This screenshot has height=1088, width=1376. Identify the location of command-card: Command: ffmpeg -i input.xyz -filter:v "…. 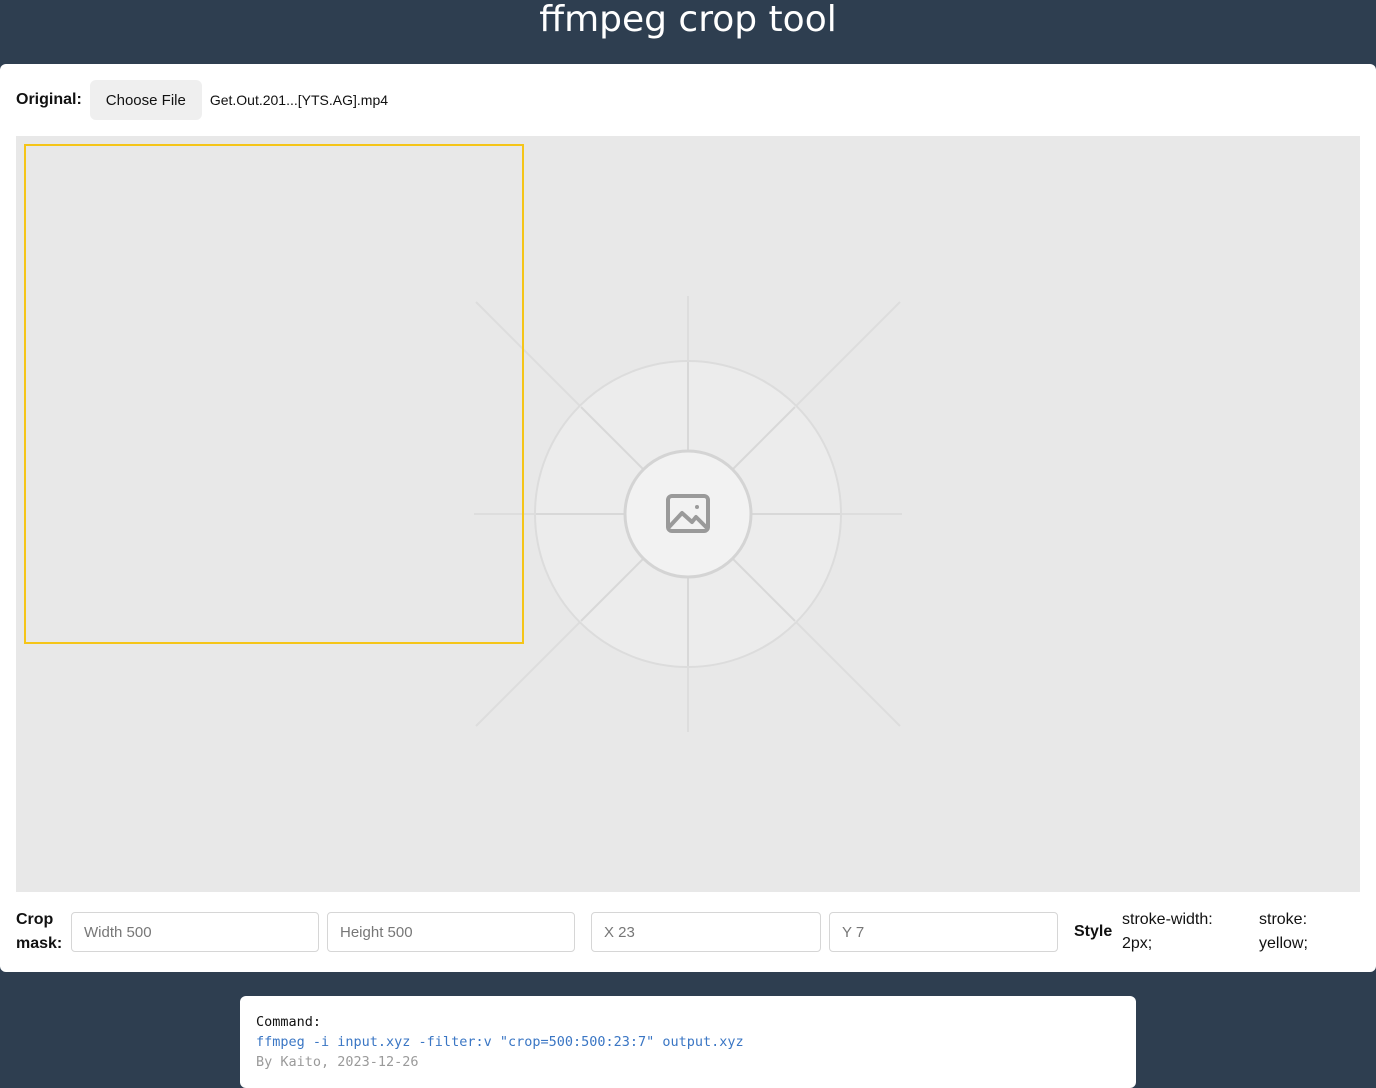
(688, 1042).